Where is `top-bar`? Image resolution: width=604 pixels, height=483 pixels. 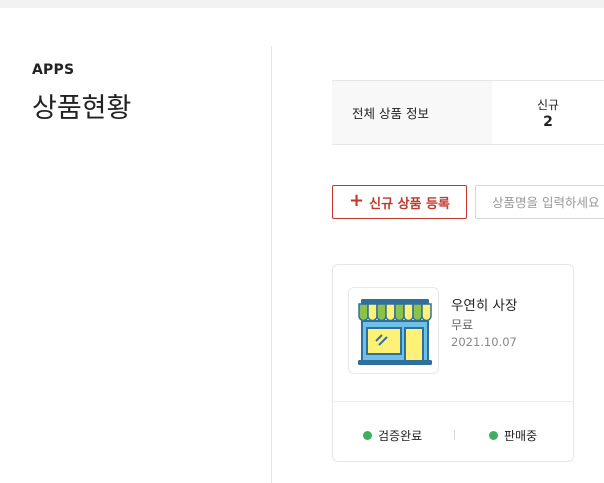 top-bar is located at coordinates (302, 4).